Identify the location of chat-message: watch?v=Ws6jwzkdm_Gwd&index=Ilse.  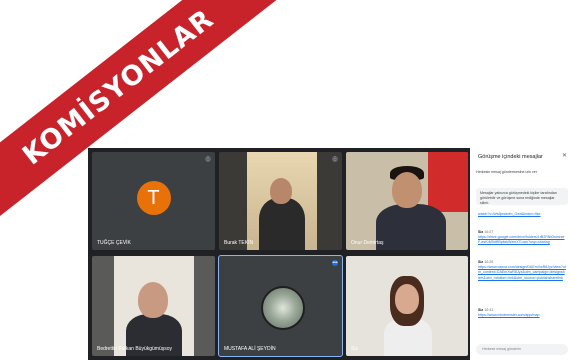
(522, 214).